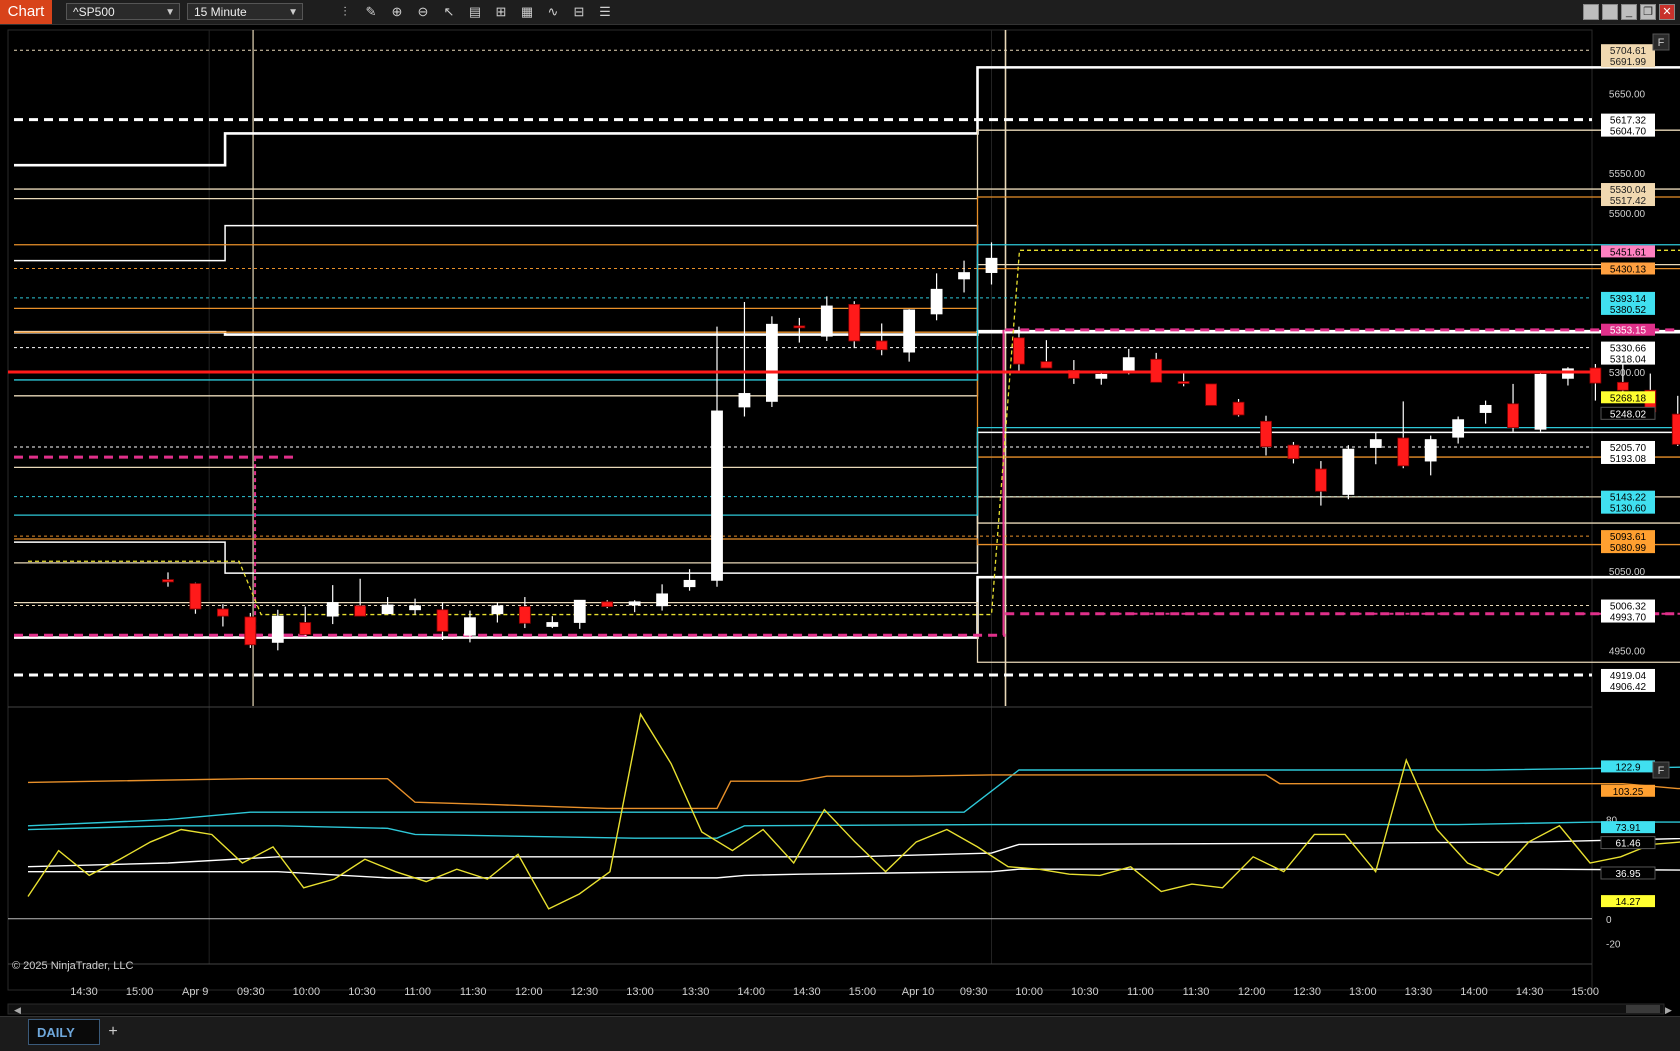 The width and height of the screenshot is (1680, 1051). I want to click on time-tick-label: 11:00, so click(417, 992).